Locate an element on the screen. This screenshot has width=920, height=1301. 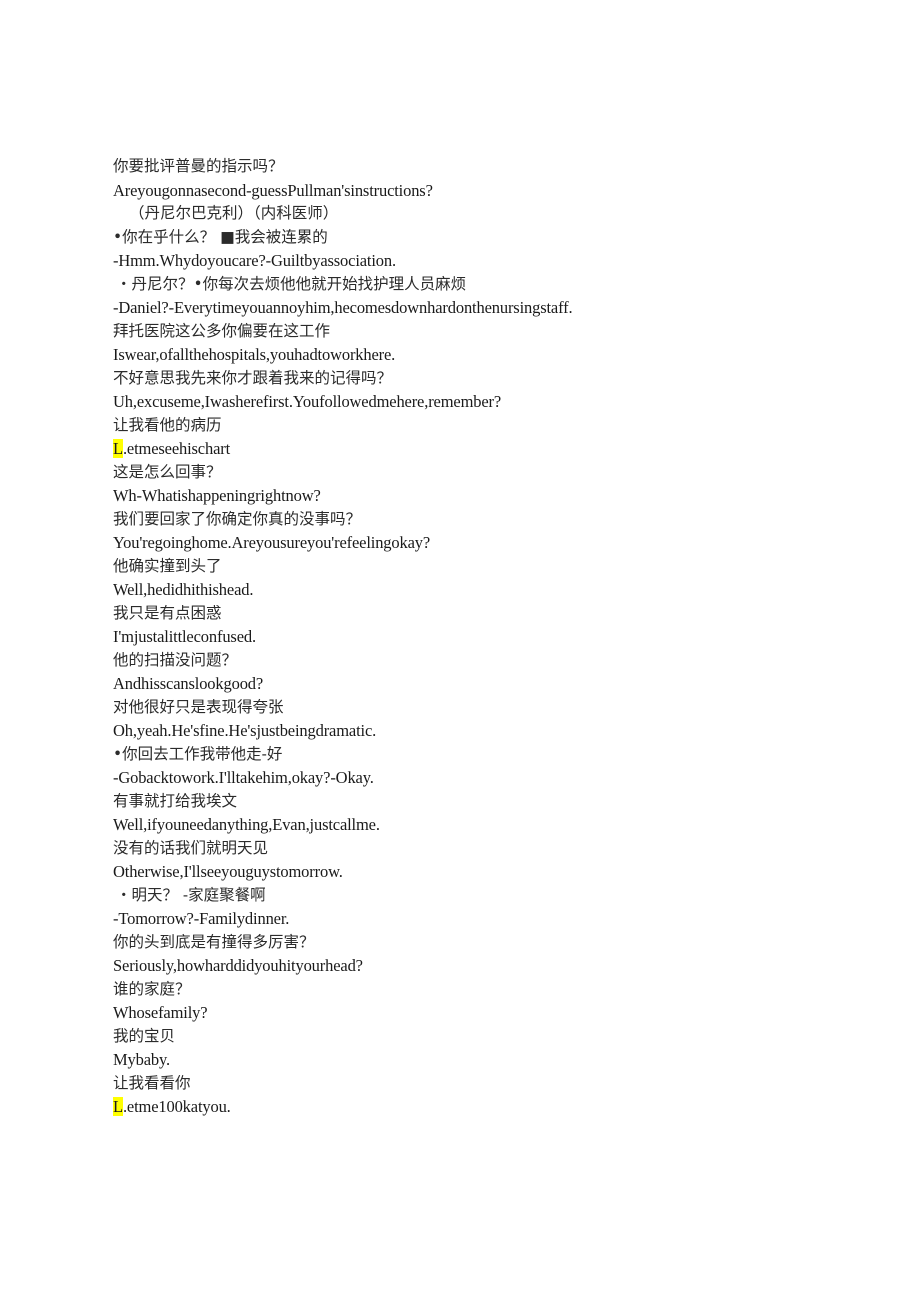
transcript-line: Well,ifyouneedanything,Evan,justcallme. is located at coordinates (246, 824).